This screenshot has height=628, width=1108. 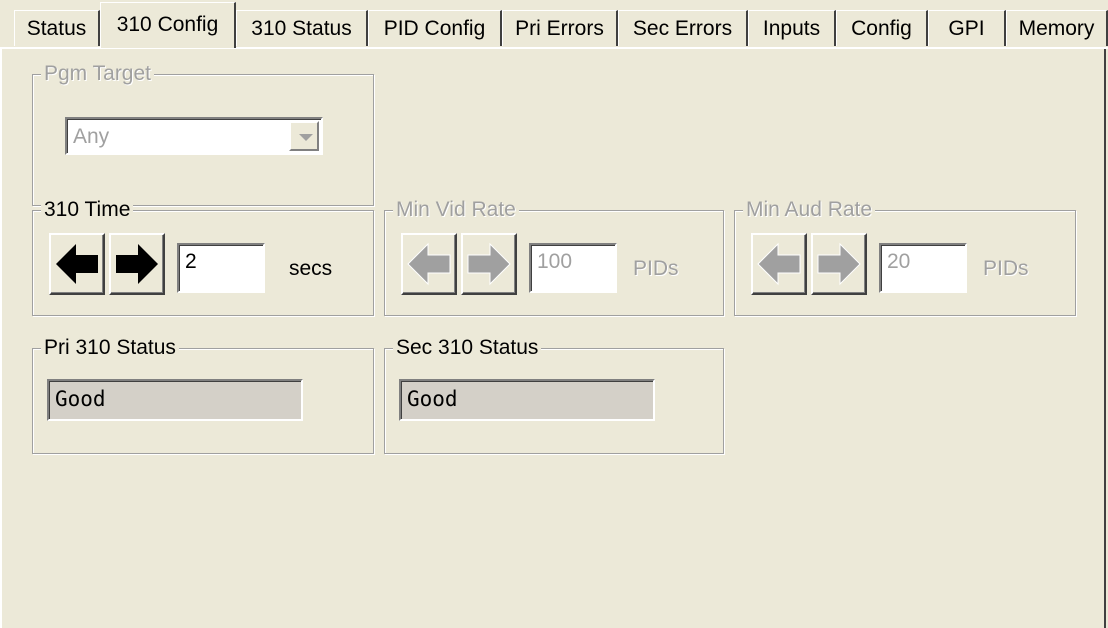 I want to click on tab-config: Config, so click(x=882, y=28).